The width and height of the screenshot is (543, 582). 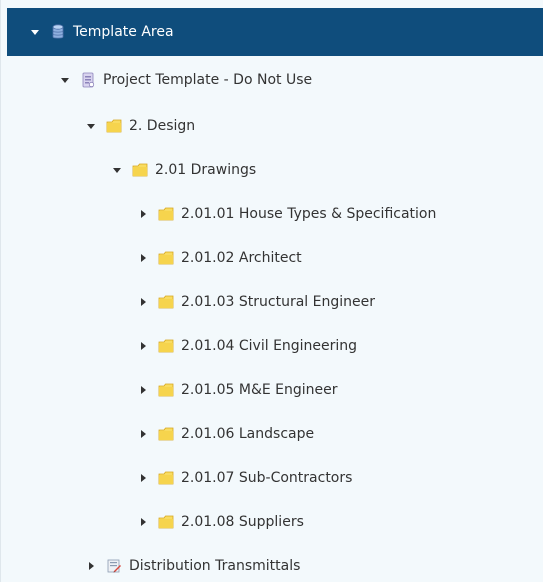 I want to click on tree-node-label: 2.01.05 M&E Engineer, so click(x=259, y=390).